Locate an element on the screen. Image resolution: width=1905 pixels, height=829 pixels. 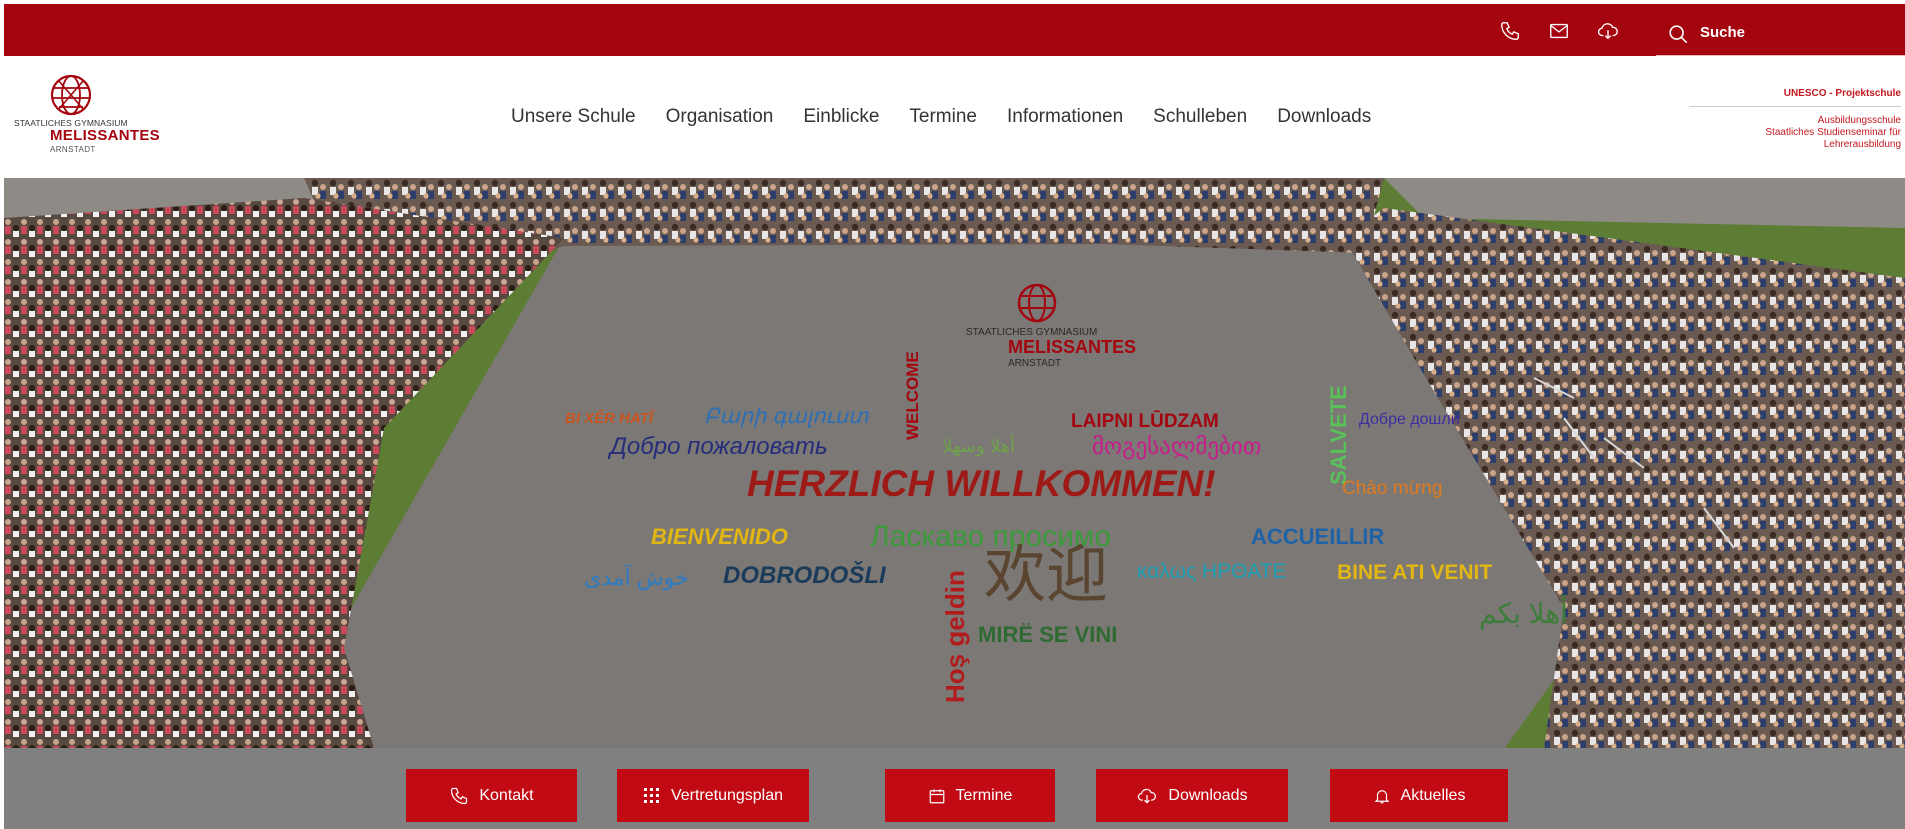
svg-text: خوش آمدی is located at coordinates (636, 577).